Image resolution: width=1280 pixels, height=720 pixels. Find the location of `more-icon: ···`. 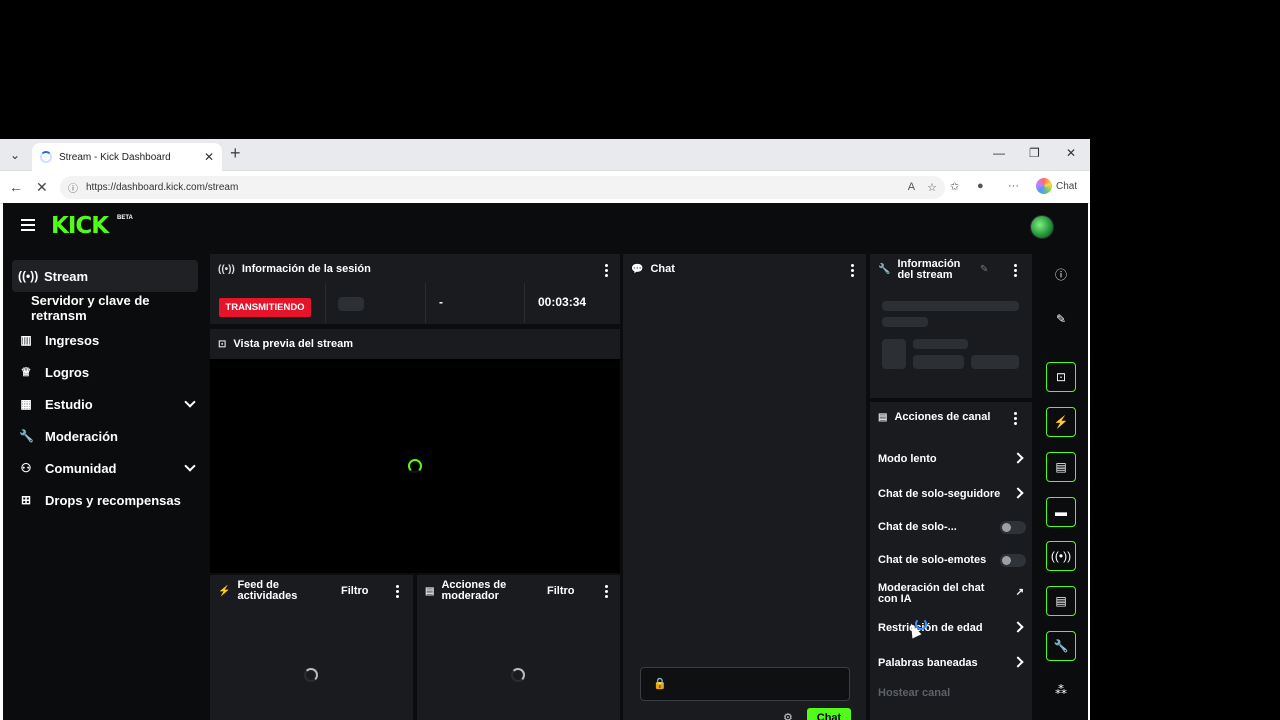

more-icon: ··· is located at coordinates (1013, 186).